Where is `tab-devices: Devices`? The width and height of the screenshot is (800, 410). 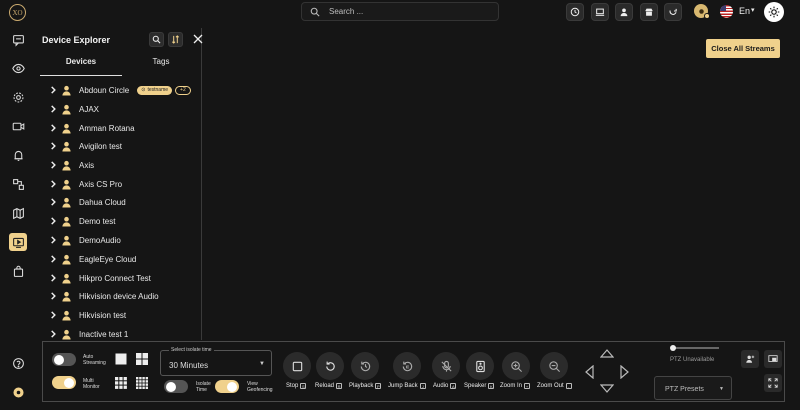 tab-devices: Devices is located at coordinates (81, 66).